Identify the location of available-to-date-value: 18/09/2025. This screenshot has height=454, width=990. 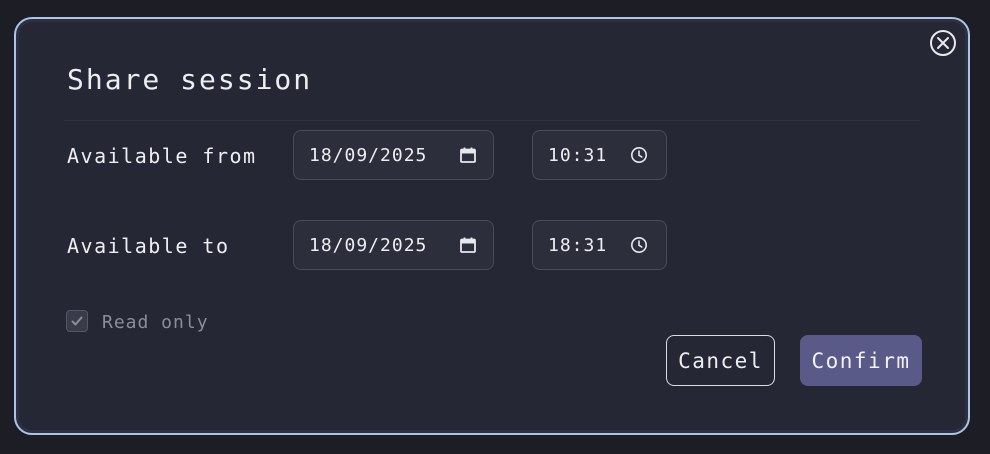
(368, 245).